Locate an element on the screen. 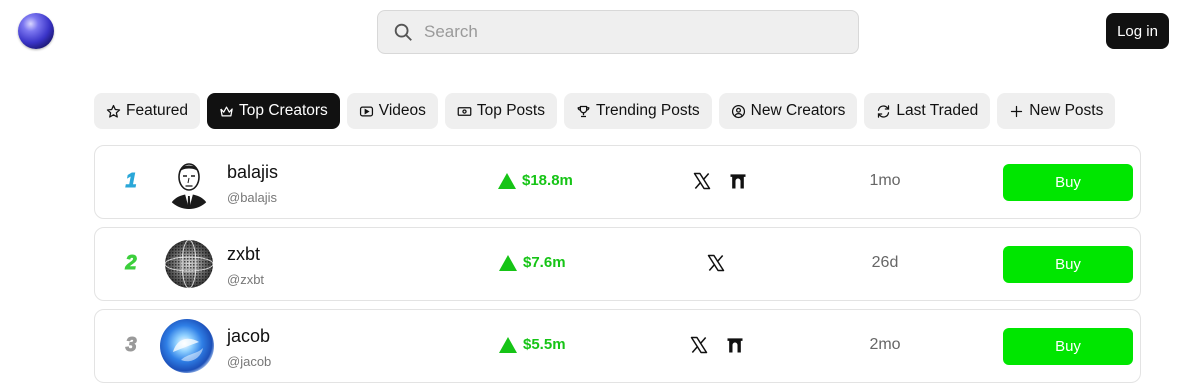 Image resolution: width=1184 pixels, height=387 pixels. tab-new-creators: New Creators is located at coordinates (788, 111).